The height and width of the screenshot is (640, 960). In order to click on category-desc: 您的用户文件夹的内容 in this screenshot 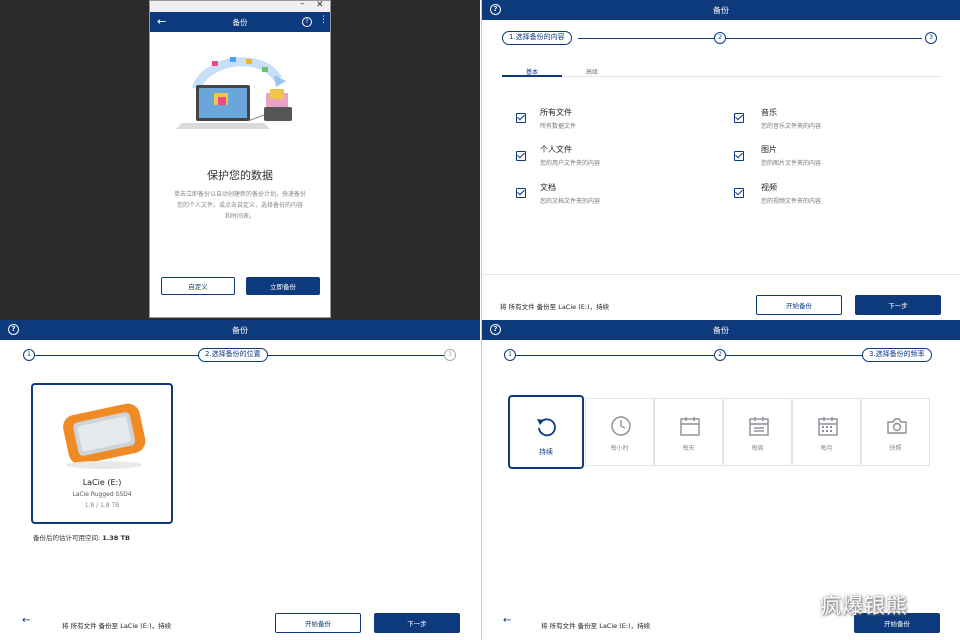, I will do `click(570, 163)`.